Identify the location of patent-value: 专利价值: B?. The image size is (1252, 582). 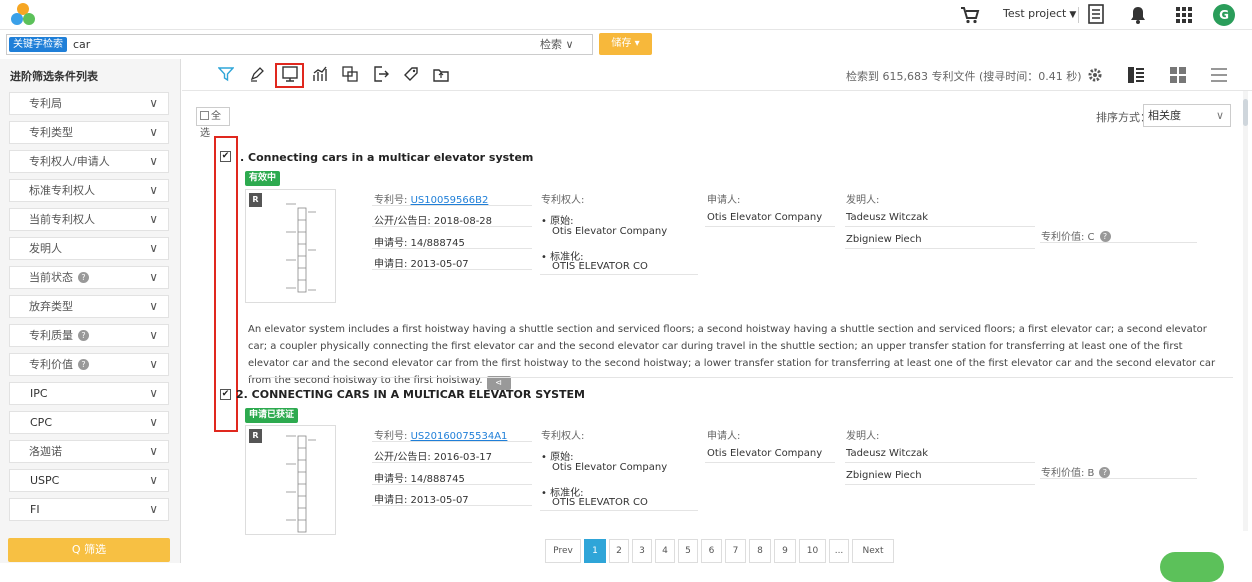
(1076, 471).